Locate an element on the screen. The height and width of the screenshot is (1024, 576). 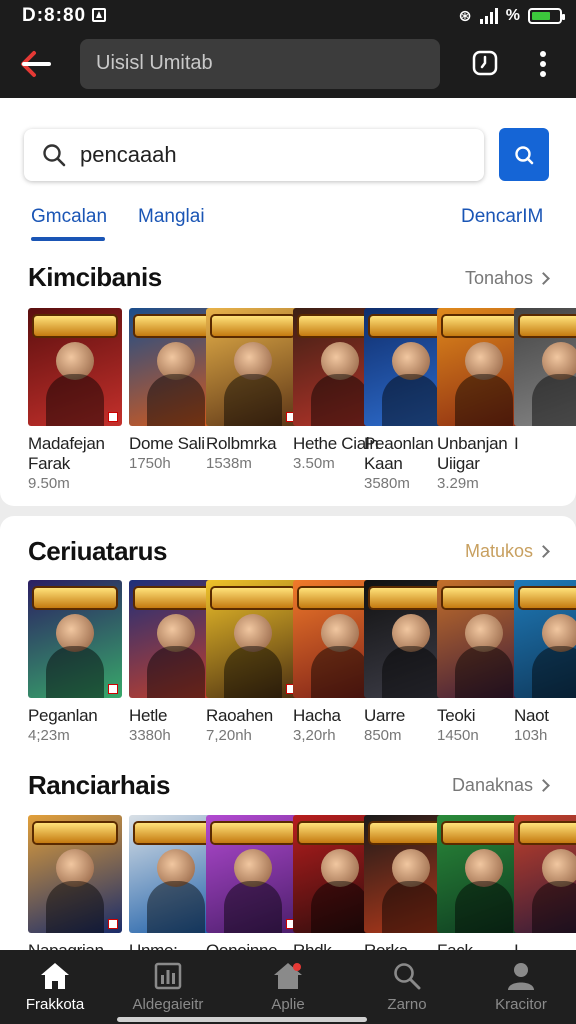
search-input is located at coordinates (270, 155).